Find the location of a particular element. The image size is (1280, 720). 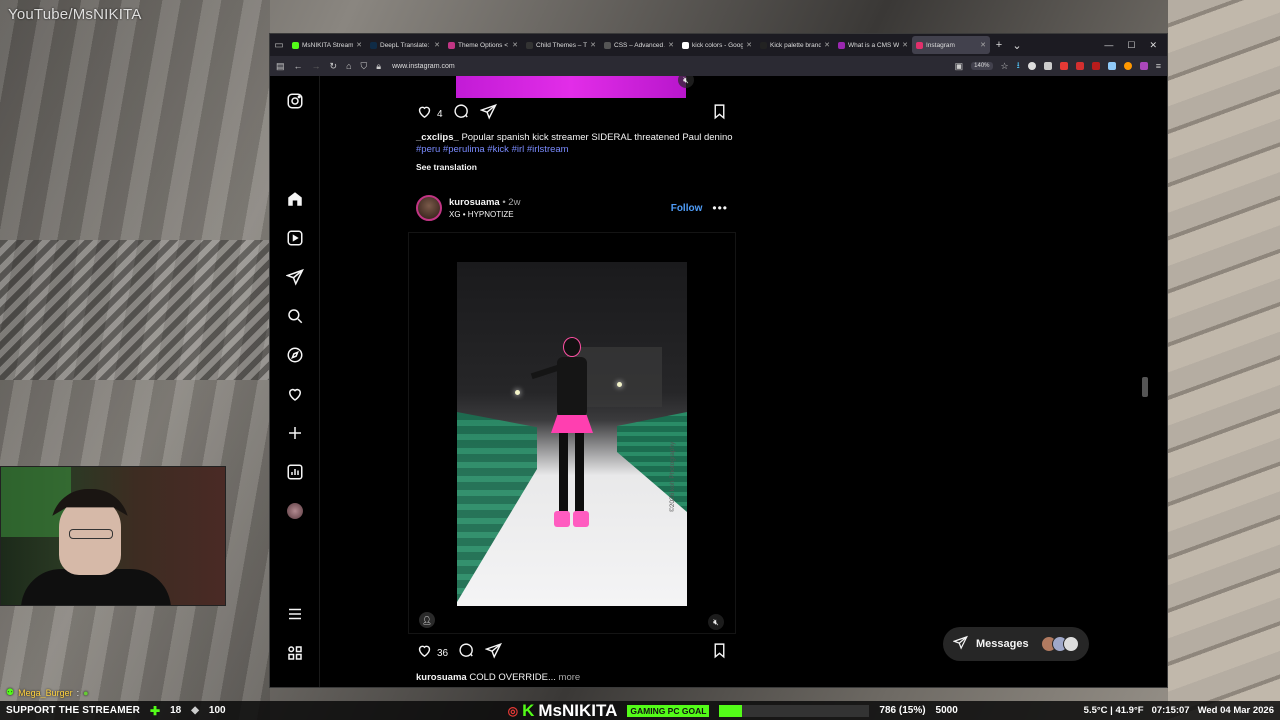

caption-username: _cxclips_ is located at coordinates (437, 137).